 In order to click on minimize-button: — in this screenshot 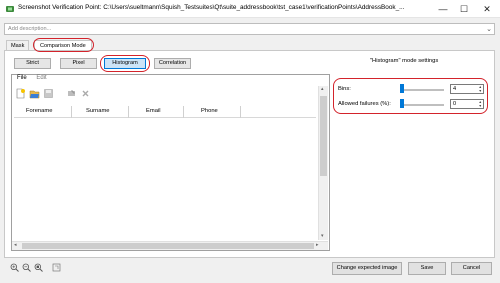, I will do `click(443, 9)`.